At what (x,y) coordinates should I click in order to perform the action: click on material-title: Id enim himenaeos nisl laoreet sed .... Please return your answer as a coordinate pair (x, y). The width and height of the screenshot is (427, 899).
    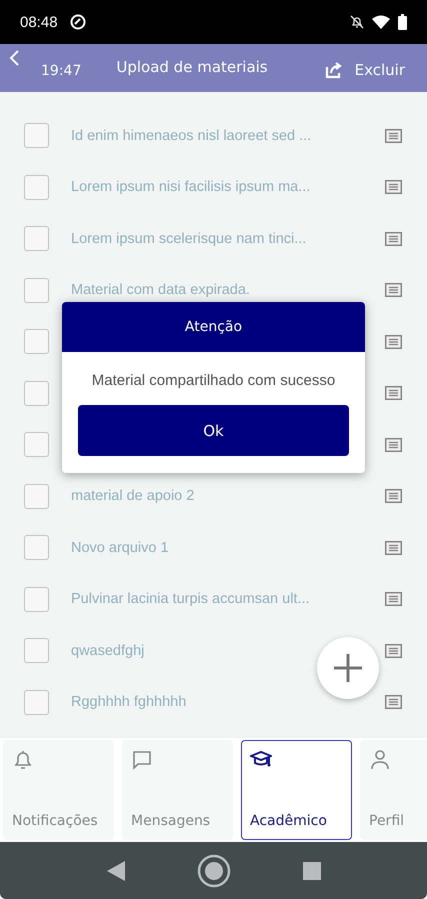
    Looking at the image, I should click on (228, 136).